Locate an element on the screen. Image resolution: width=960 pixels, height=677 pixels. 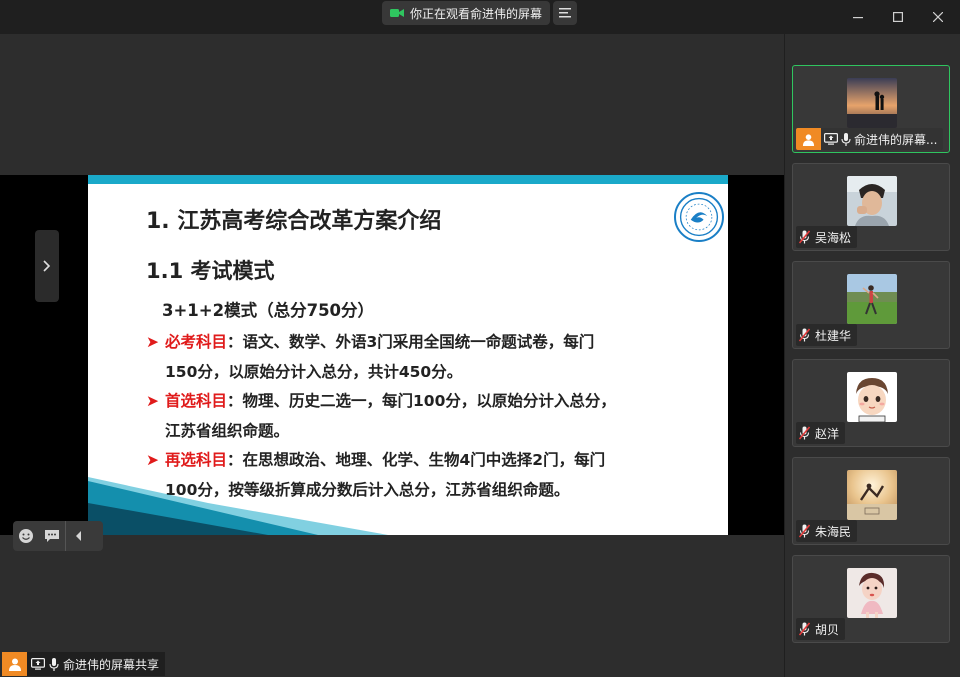
close-icon is located at coordinates (938, 17).